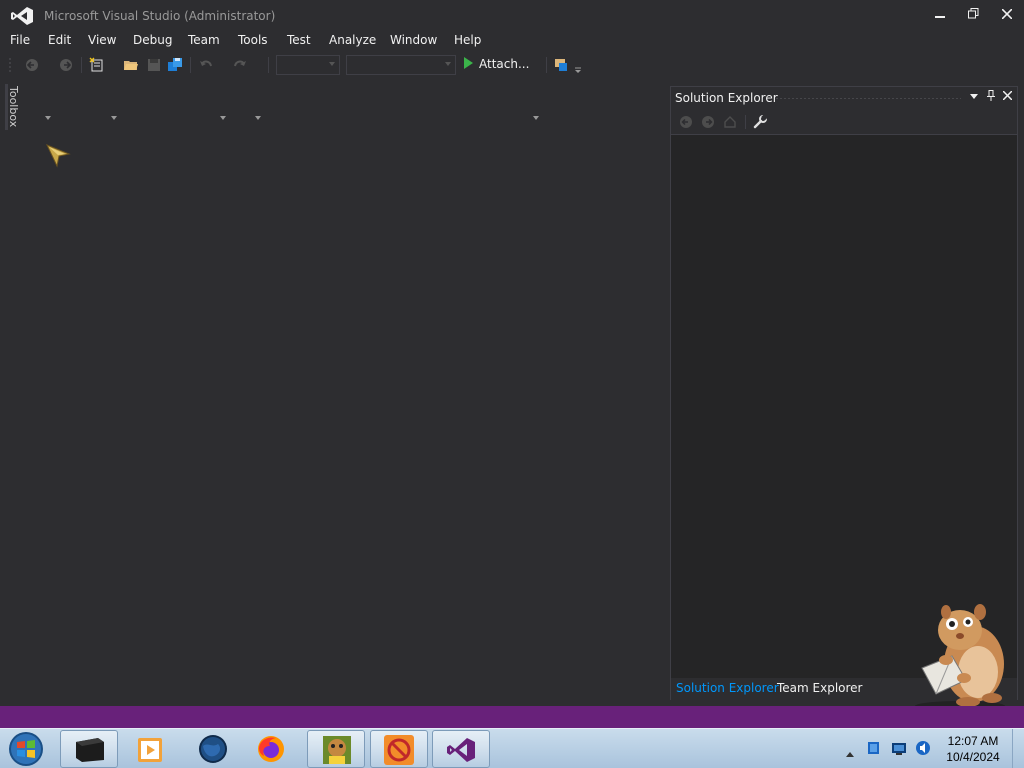 The width and height of the screenshot is (1024, 768). Describe the element at coordinates (97, 65) in the screenshot. I see `new-project-icon` at that location.